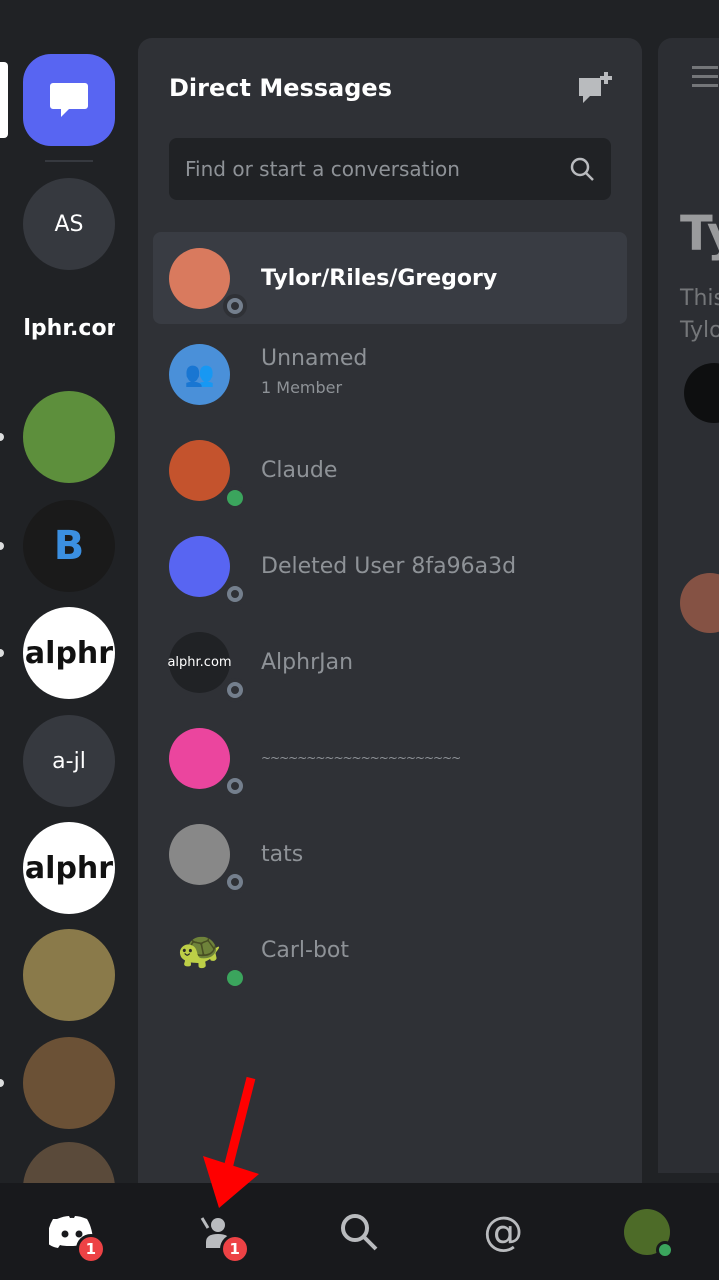  What do you see at coordinates (390, 470) in the screenshot?
I see `dm-item-claude: Claude` at bounding box center [390, 470].